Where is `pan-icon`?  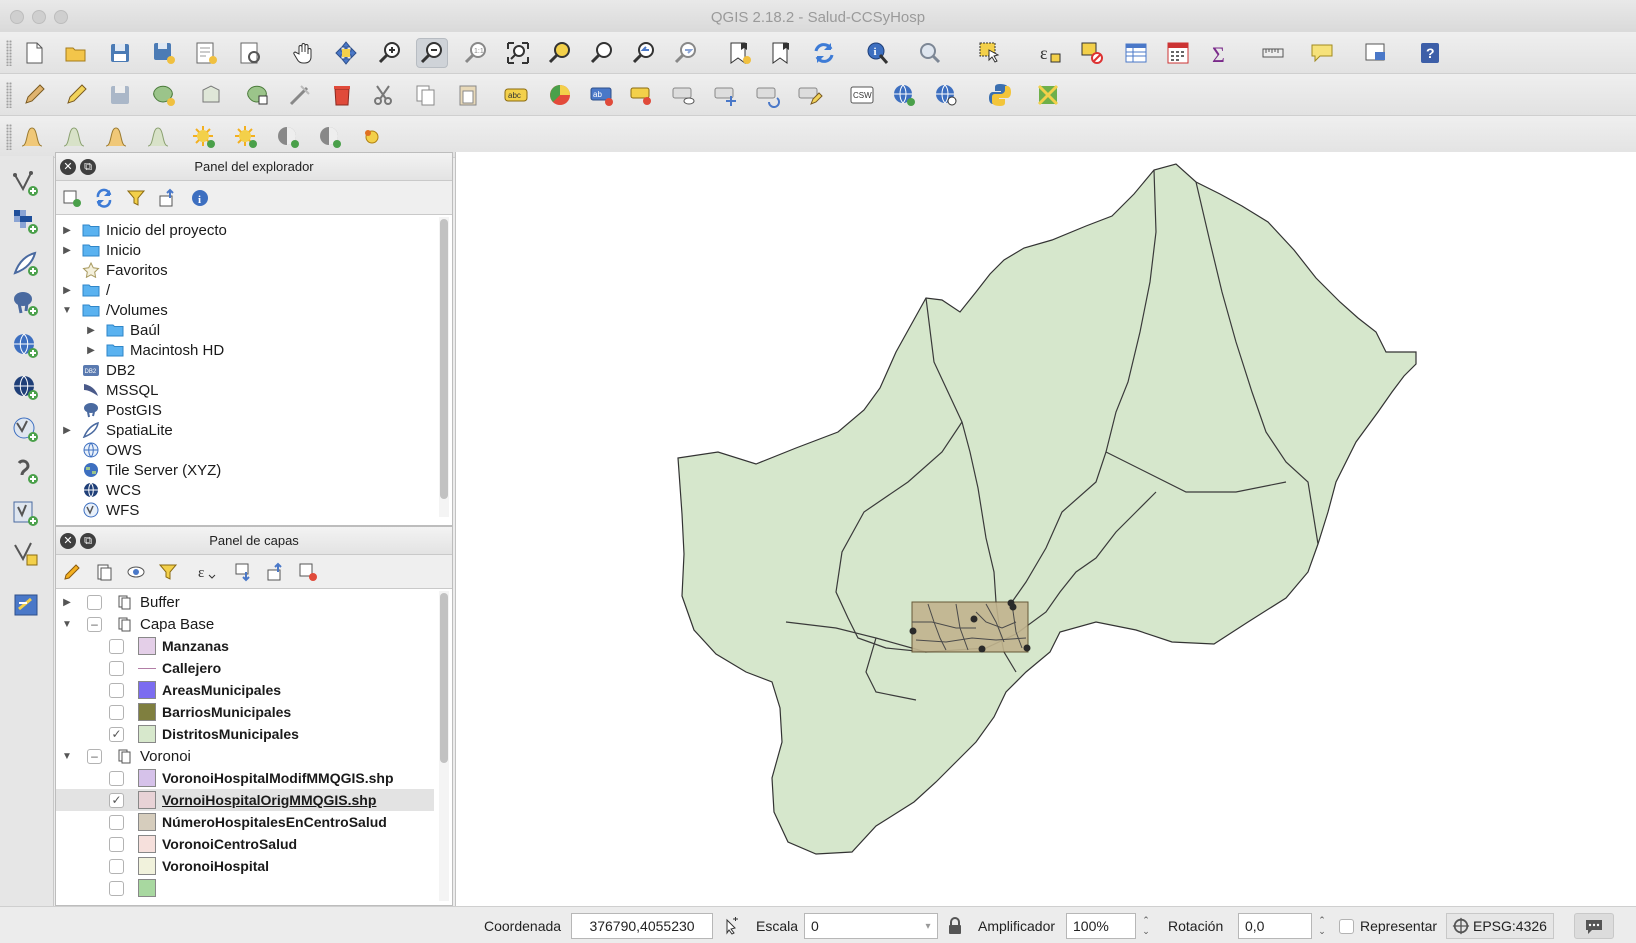 pan-icon is located at coordinates (304, 53).